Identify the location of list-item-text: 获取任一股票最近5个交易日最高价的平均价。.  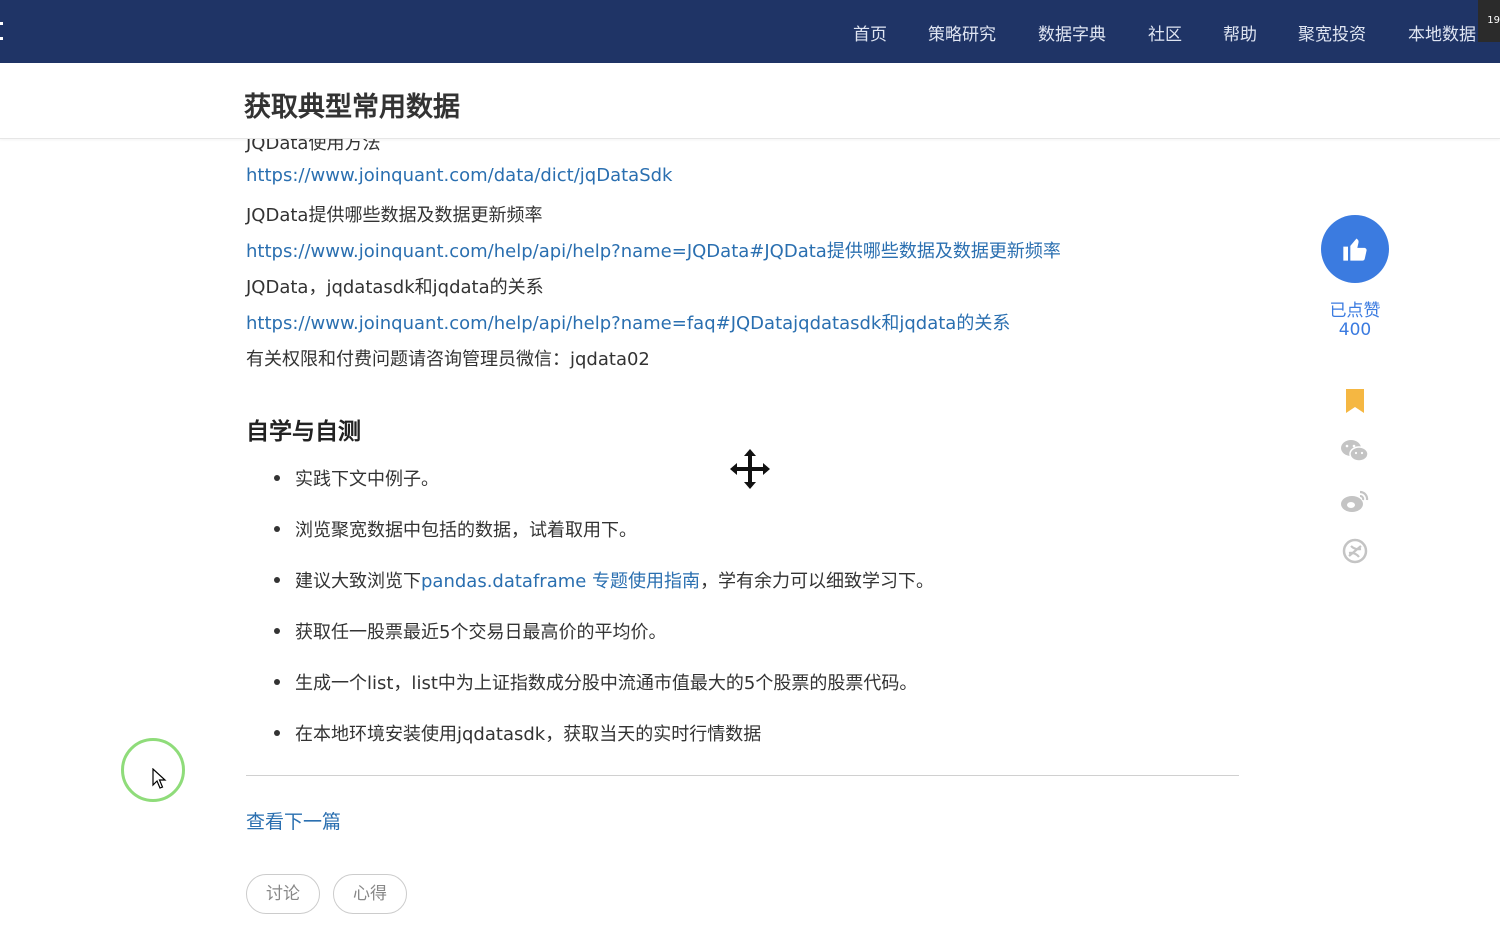
(481, 632).